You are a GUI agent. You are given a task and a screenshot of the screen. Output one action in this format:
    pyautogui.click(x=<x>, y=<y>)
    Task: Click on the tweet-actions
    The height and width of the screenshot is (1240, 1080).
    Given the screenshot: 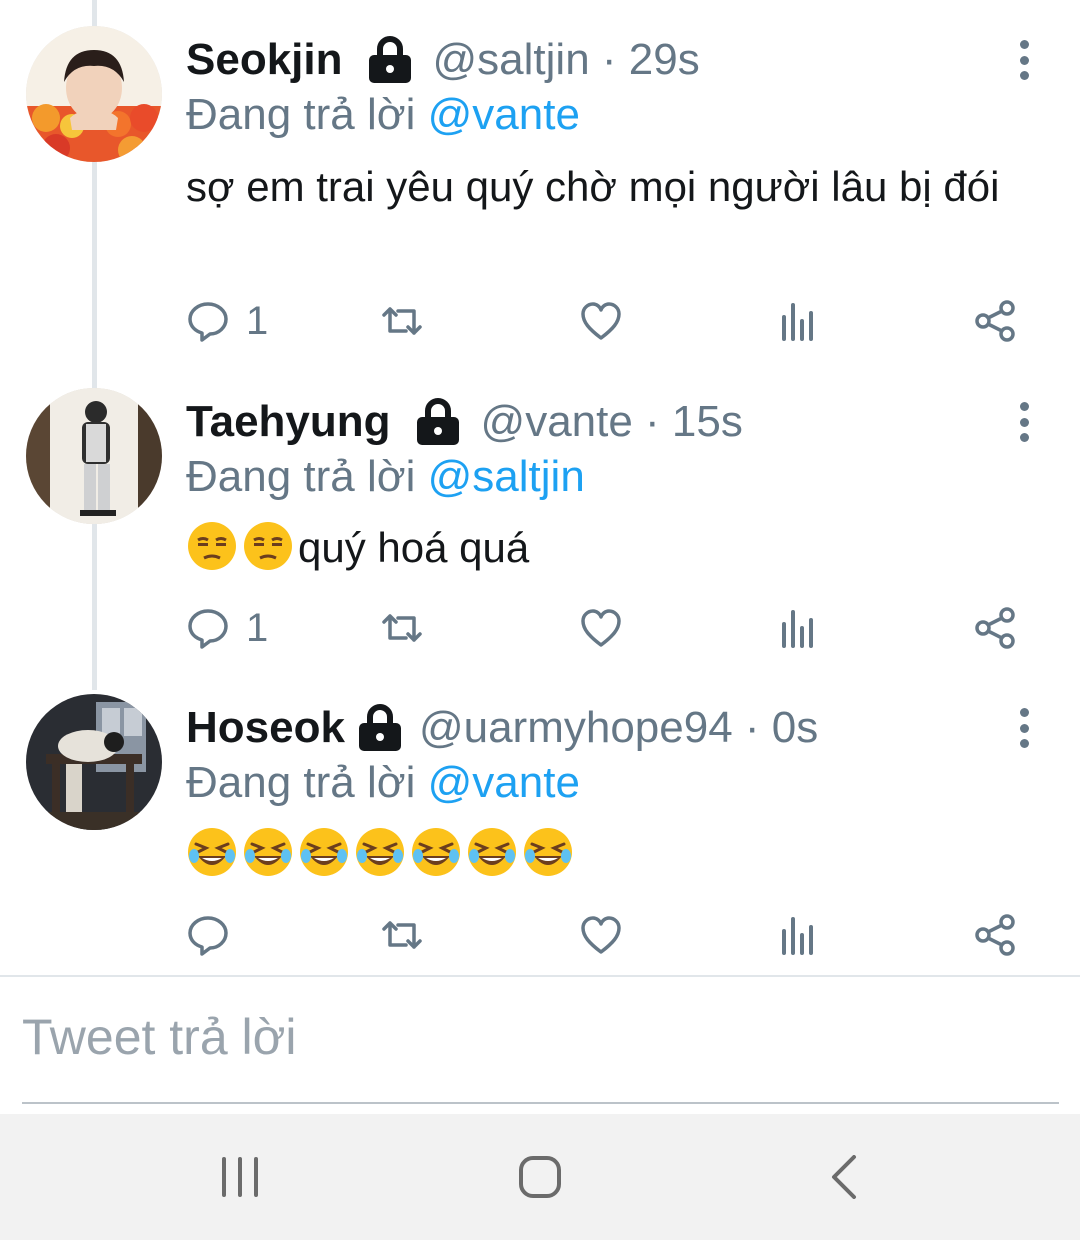 What is the action you would take?
    pyautogui.click(x=540, y=935)
    